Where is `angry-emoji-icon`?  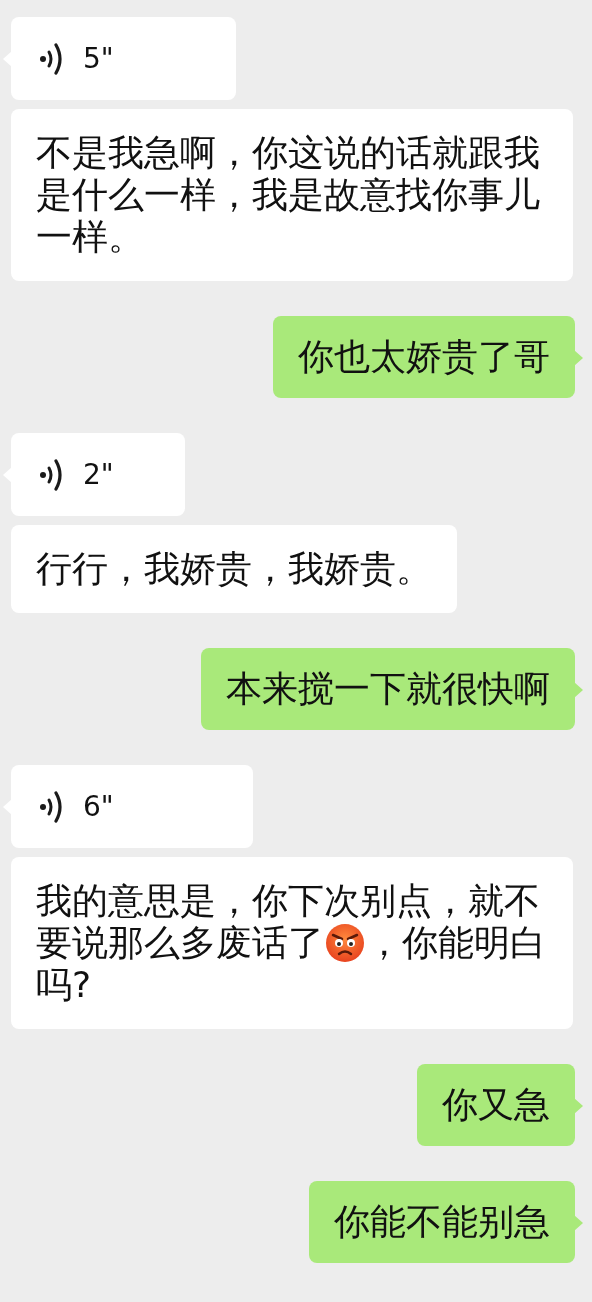
angry-emoji-icon is located at coordinates (345, 943).